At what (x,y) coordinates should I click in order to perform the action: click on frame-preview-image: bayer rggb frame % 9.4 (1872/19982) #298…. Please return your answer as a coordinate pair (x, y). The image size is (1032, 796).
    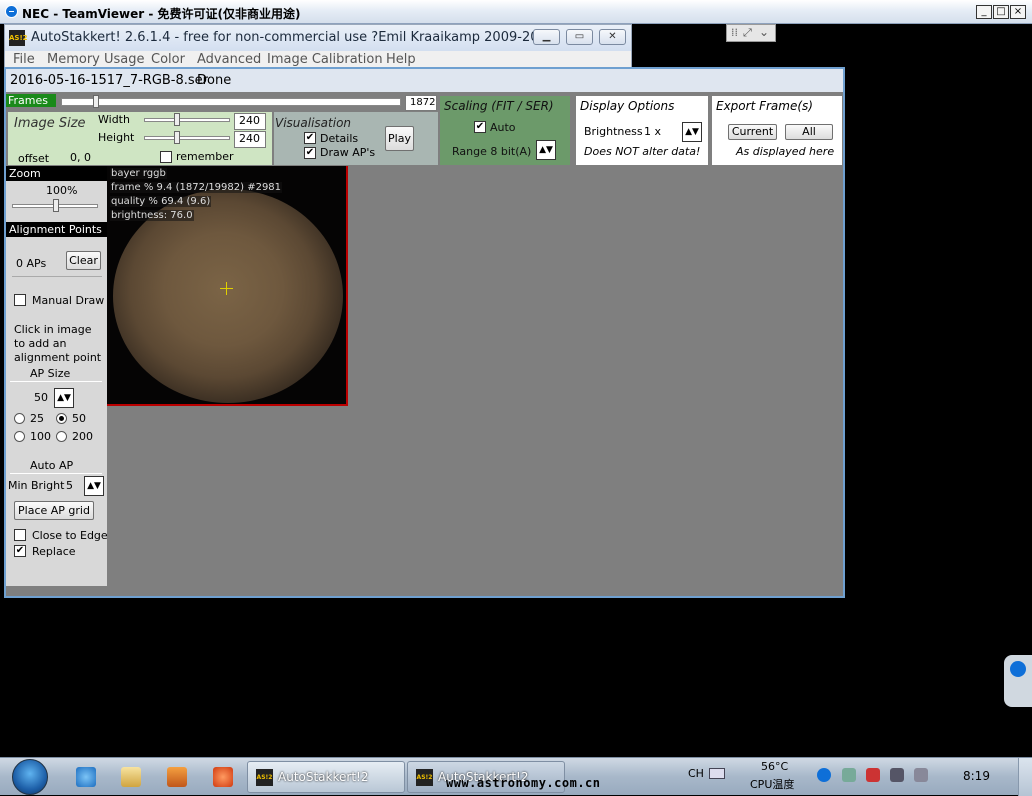
    Looking at the image, I should click on (227, 286).